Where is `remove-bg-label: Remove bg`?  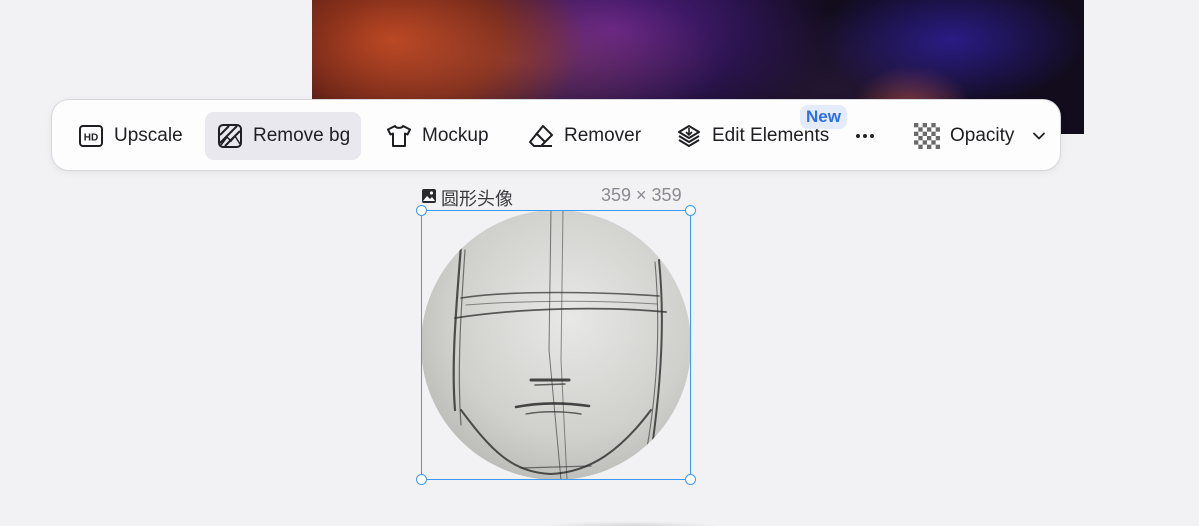
remove-bg-label: Remove bg is located at coordinates (302, 135).